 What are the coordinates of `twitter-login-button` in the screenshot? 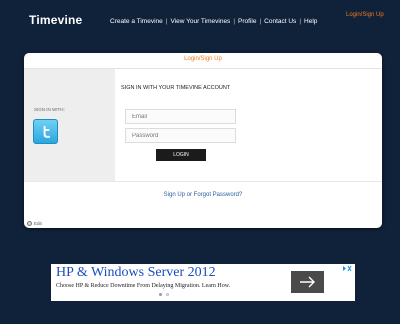 It's located at (45, 131).